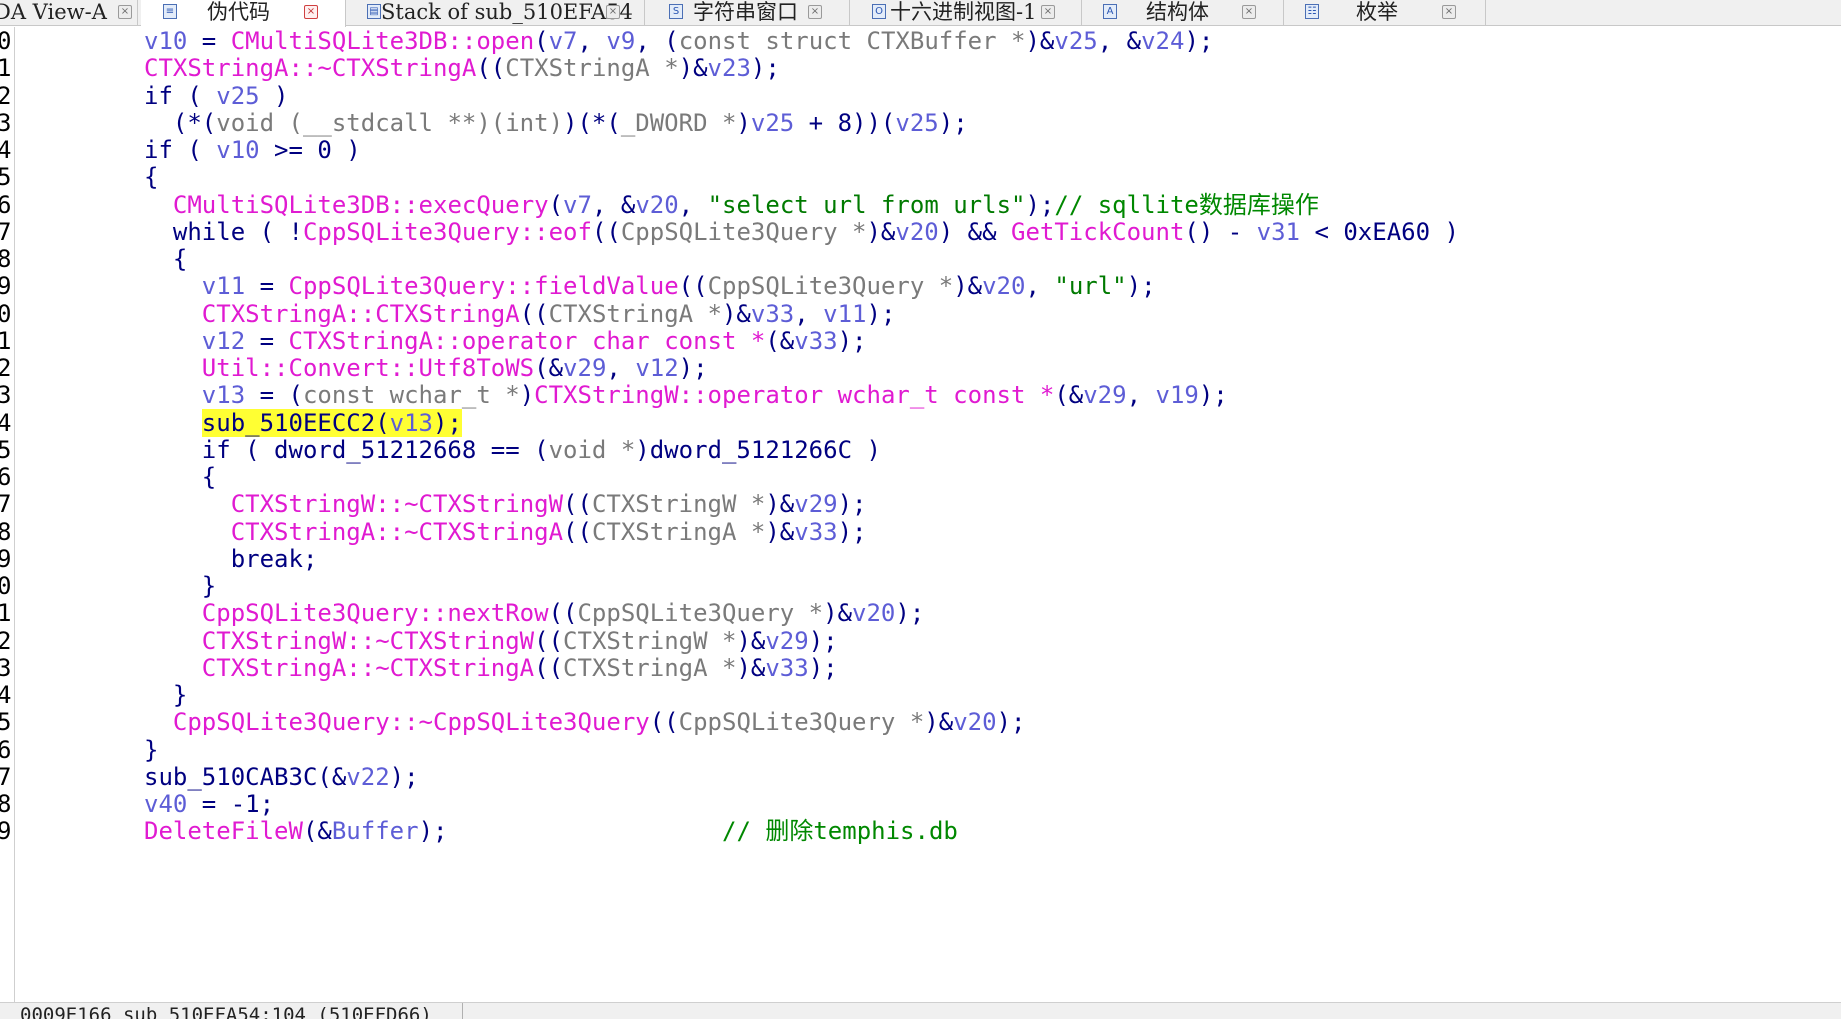 The width and height of the screenshot is (1841, 1019). What do you see at coordinates (852, 41) in the screenshot?
I see `code-token: const struct CTXBuffer *` at bounding box center [852, 41].